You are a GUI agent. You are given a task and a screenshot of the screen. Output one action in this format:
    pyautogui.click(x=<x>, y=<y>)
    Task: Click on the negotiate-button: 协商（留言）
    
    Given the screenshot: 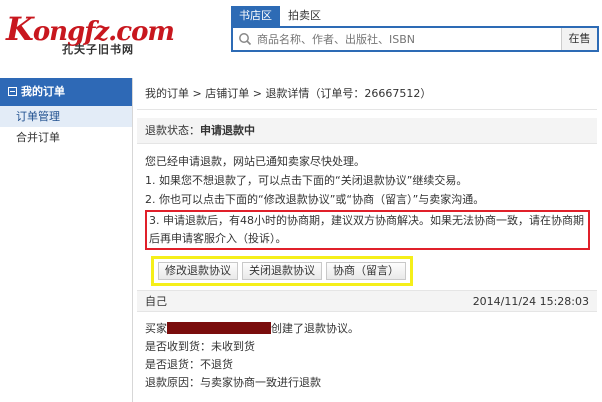 What is the action you would take?
    pyautogui.click(x=366, y=271)
    